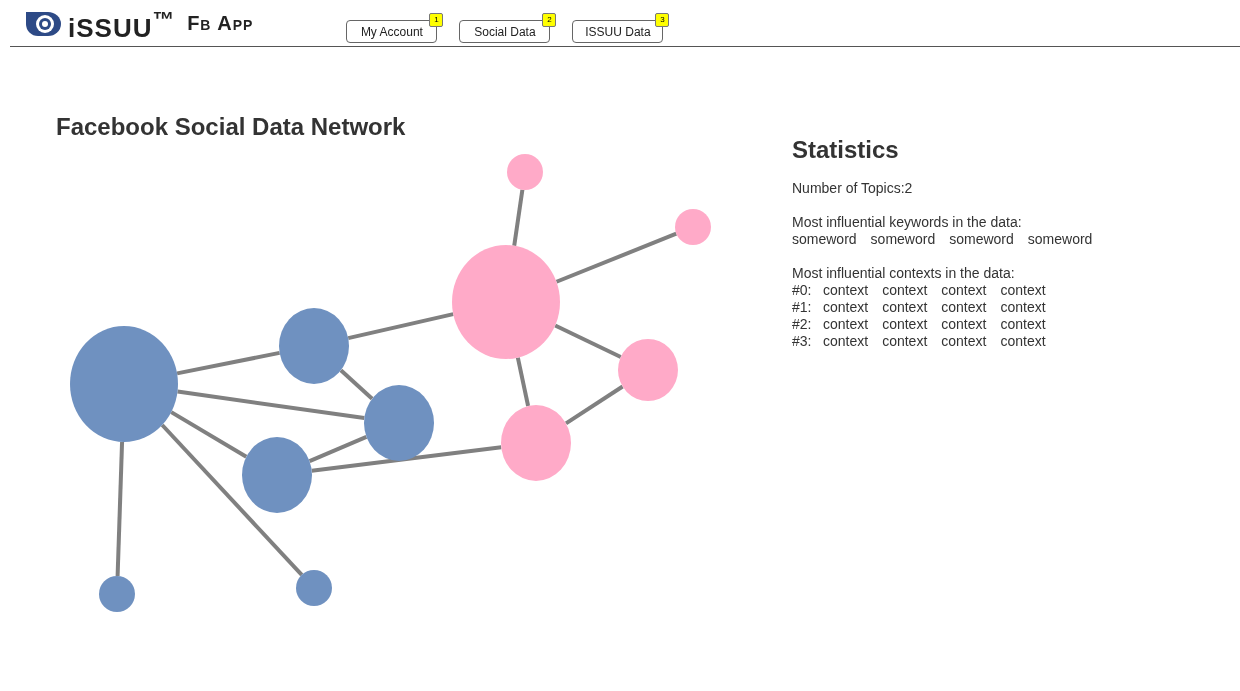 Image resolution: width=1240 pixels, height=691 pixels. What do you see at coordinates (231, 127) in the screenshot?
I see `network-title: Facebook Social Data Network` at bounding box center [231, 127].